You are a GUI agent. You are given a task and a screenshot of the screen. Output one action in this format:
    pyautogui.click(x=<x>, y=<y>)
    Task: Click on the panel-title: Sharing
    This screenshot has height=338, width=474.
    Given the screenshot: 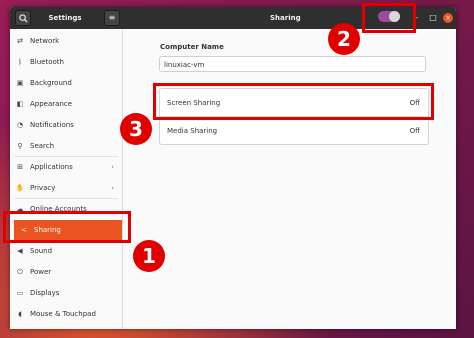 What is the action you would take?
    pyautogui.click(x=285, y=18)
    